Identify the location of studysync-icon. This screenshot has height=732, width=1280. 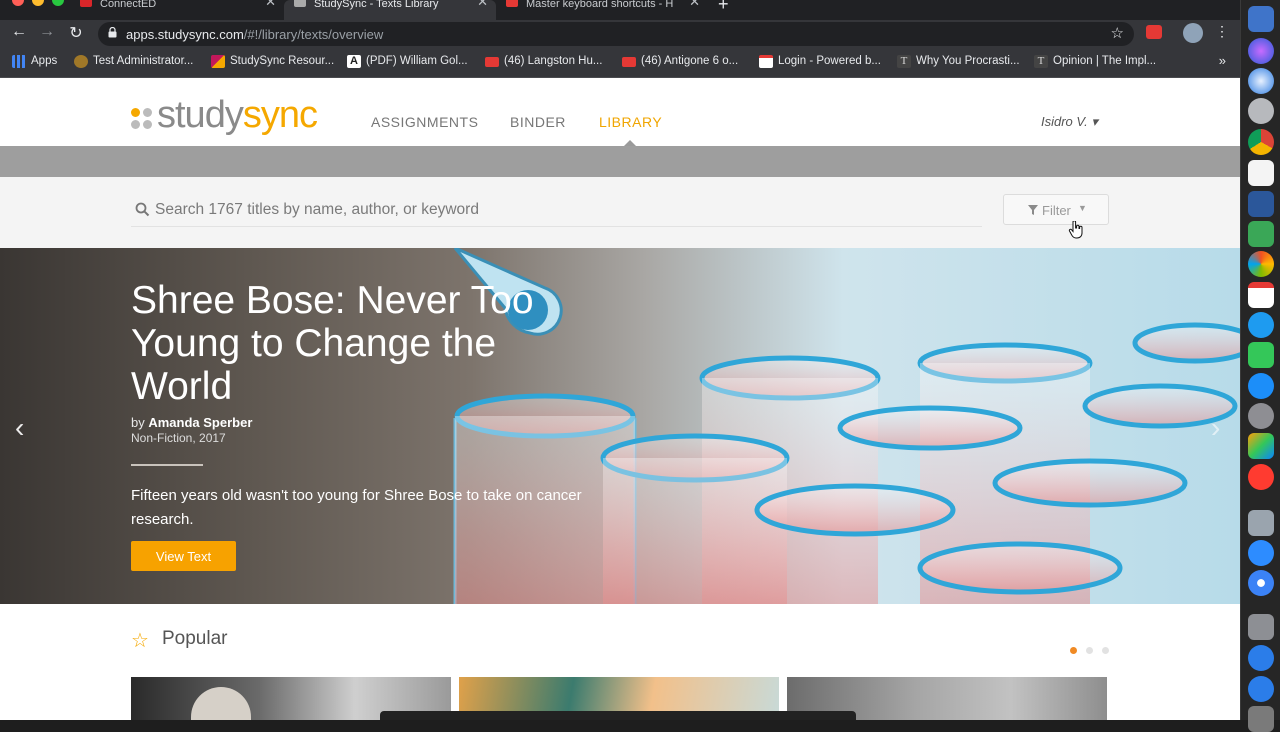
(300, 3).